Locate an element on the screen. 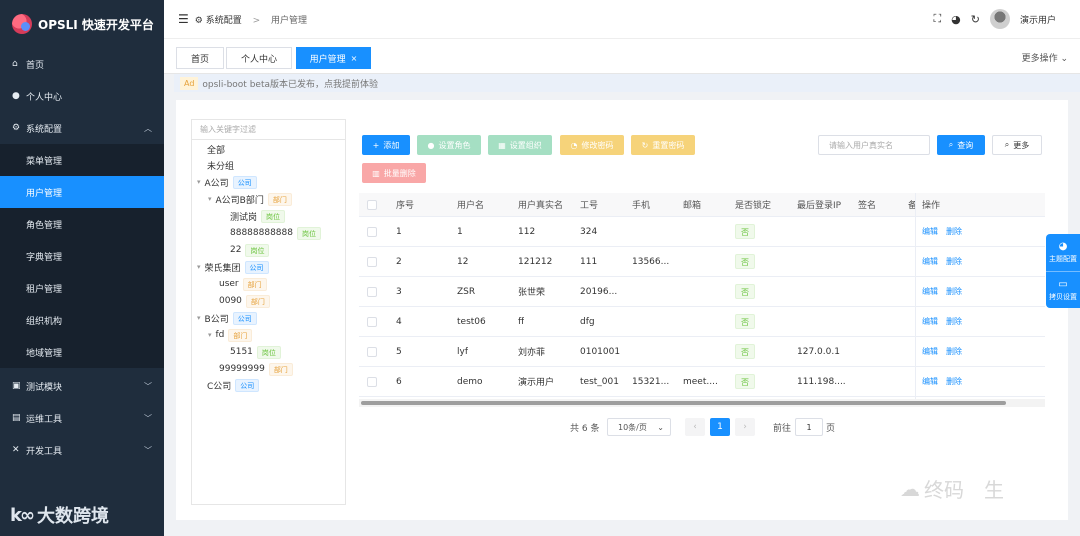 The height and width of the screenshot is (536, 1080). select-all-checkbox is located at coordinates (372, 204).